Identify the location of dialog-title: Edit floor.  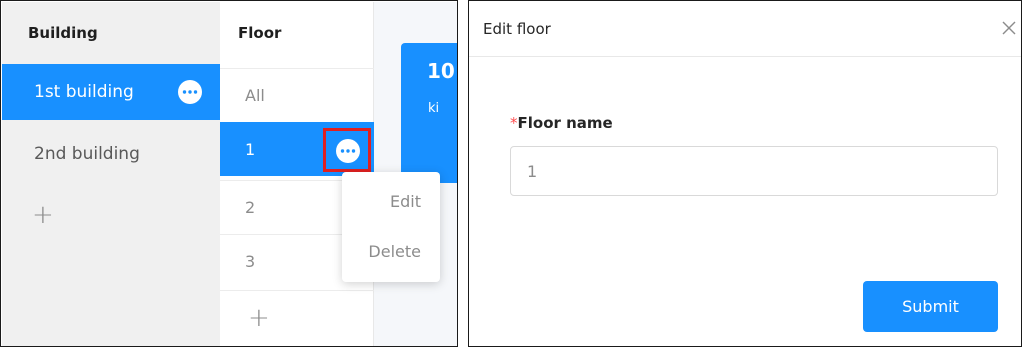
(517, 29).